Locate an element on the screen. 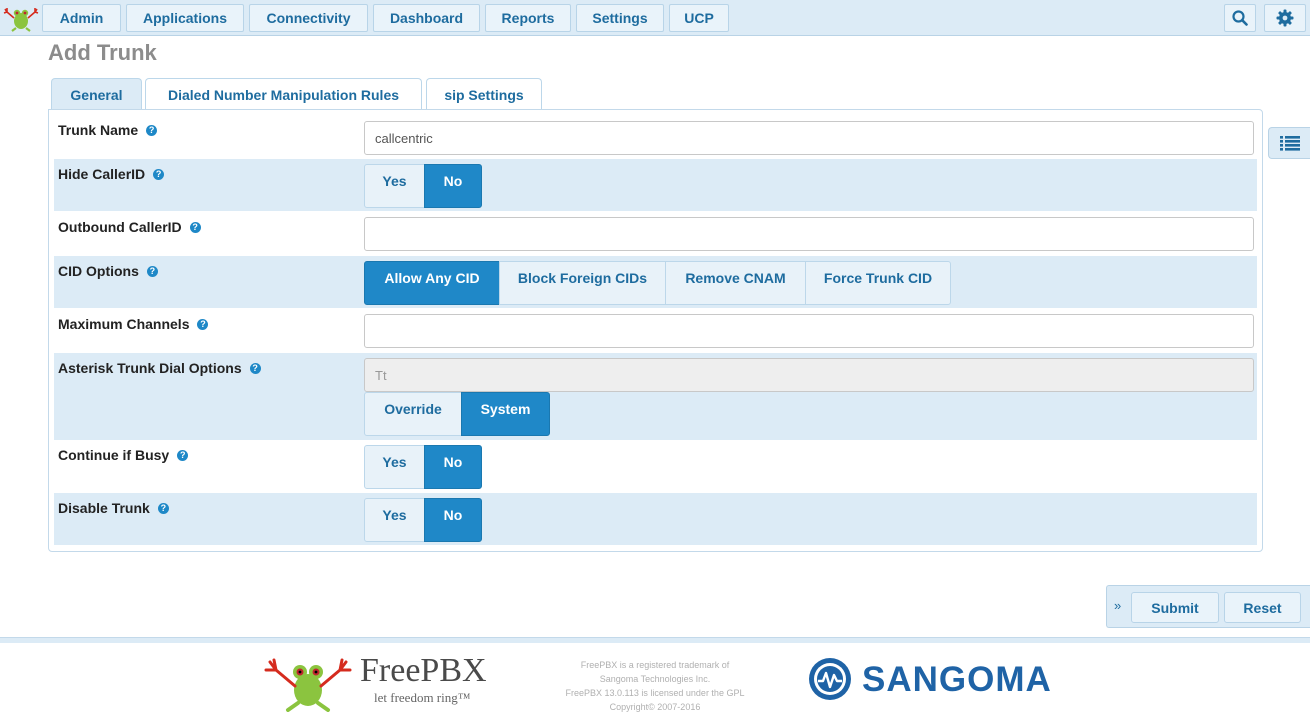  continue-if-busy-label-wrap: Continue if Busy ? is located at coordinates (123, 455).